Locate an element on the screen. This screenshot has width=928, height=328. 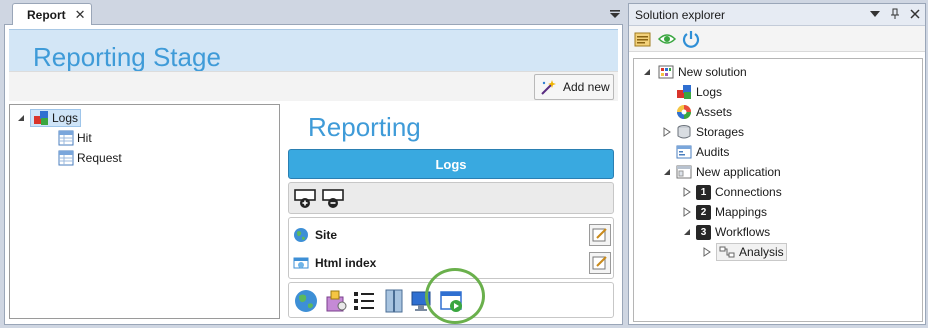
properties-icon is located at coordinates (643, 39).